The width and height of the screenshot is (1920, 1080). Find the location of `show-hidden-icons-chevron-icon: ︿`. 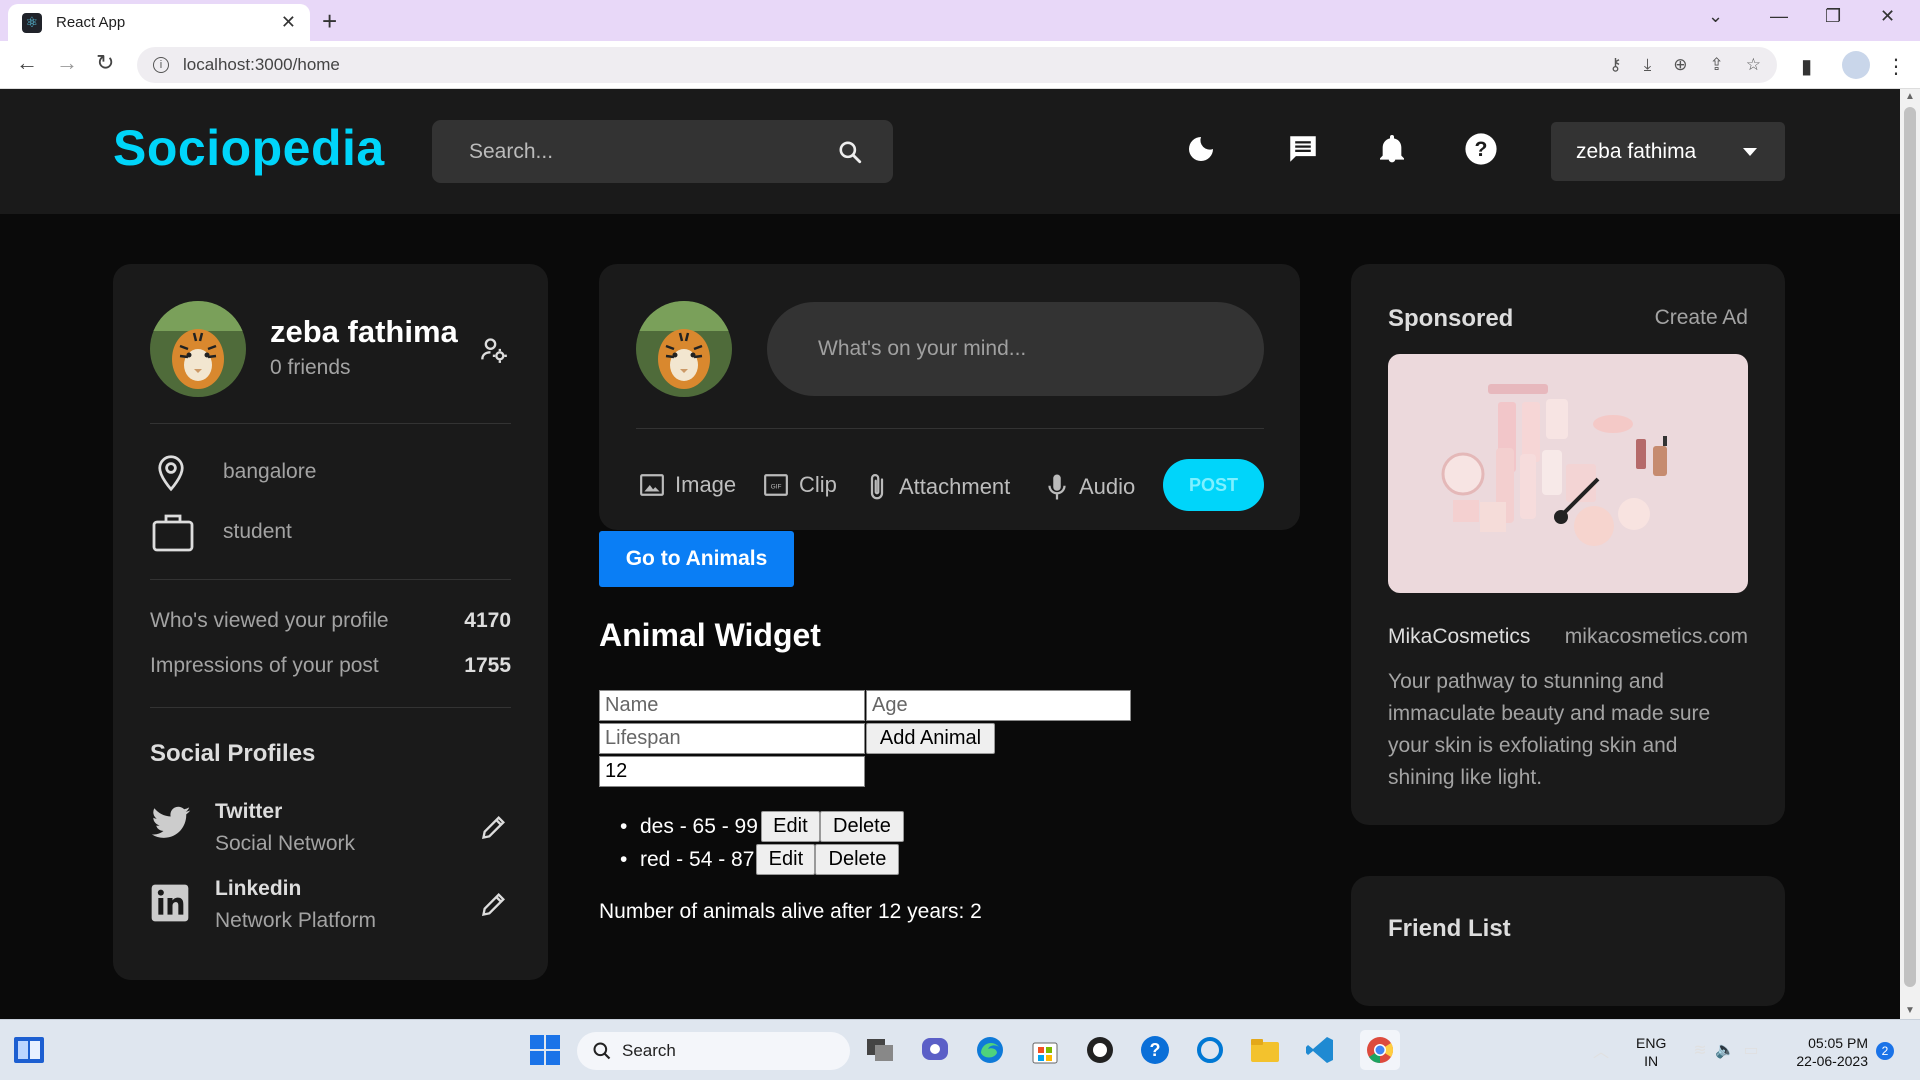

show-hidden-icons-chevron-icon: ︿ is located at coordinates (1601, 1050).